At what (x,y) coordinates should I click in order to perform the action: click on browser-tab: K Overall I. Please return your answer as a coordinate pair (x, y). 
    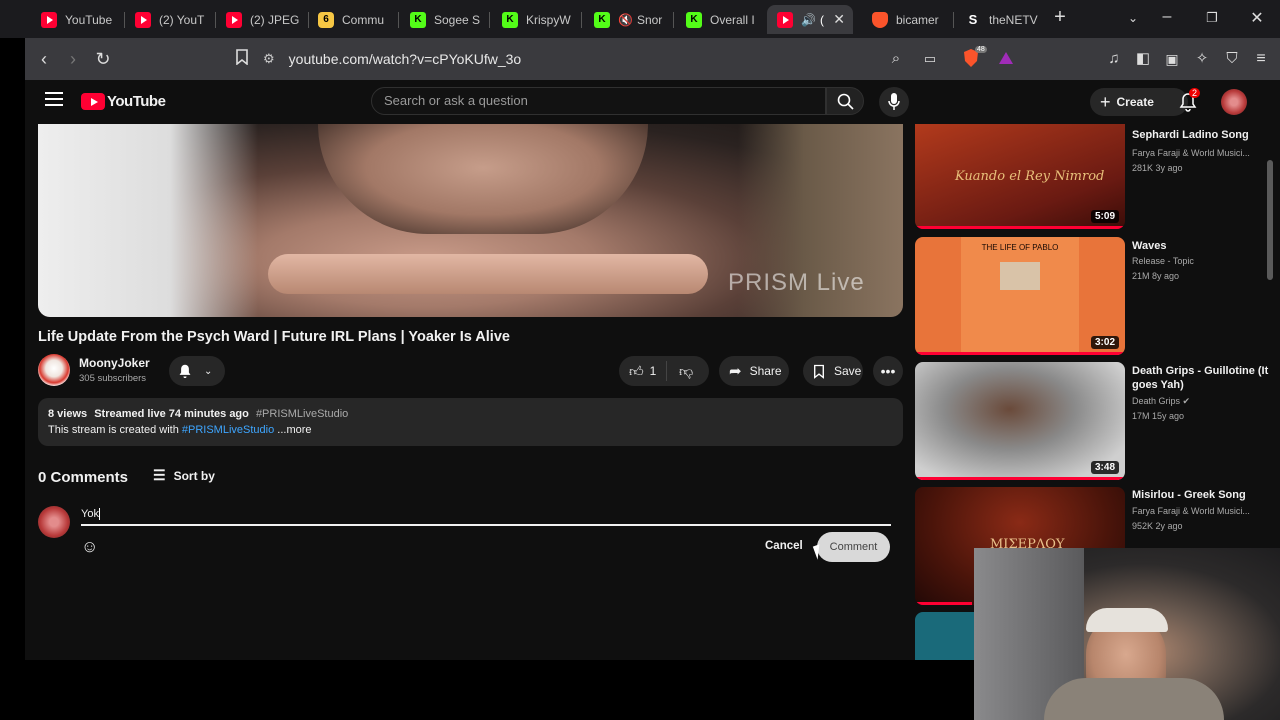
    Looking at the image, I should click on (720, 19).